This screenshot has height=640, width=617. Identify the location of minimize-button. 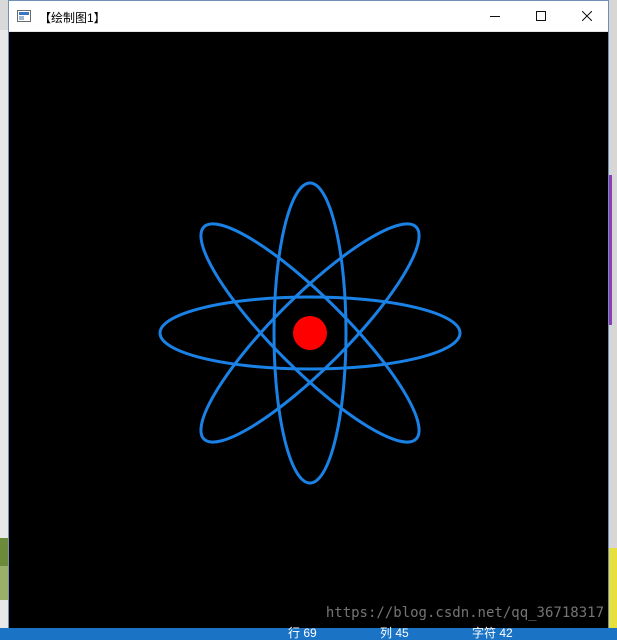
(495, 16).